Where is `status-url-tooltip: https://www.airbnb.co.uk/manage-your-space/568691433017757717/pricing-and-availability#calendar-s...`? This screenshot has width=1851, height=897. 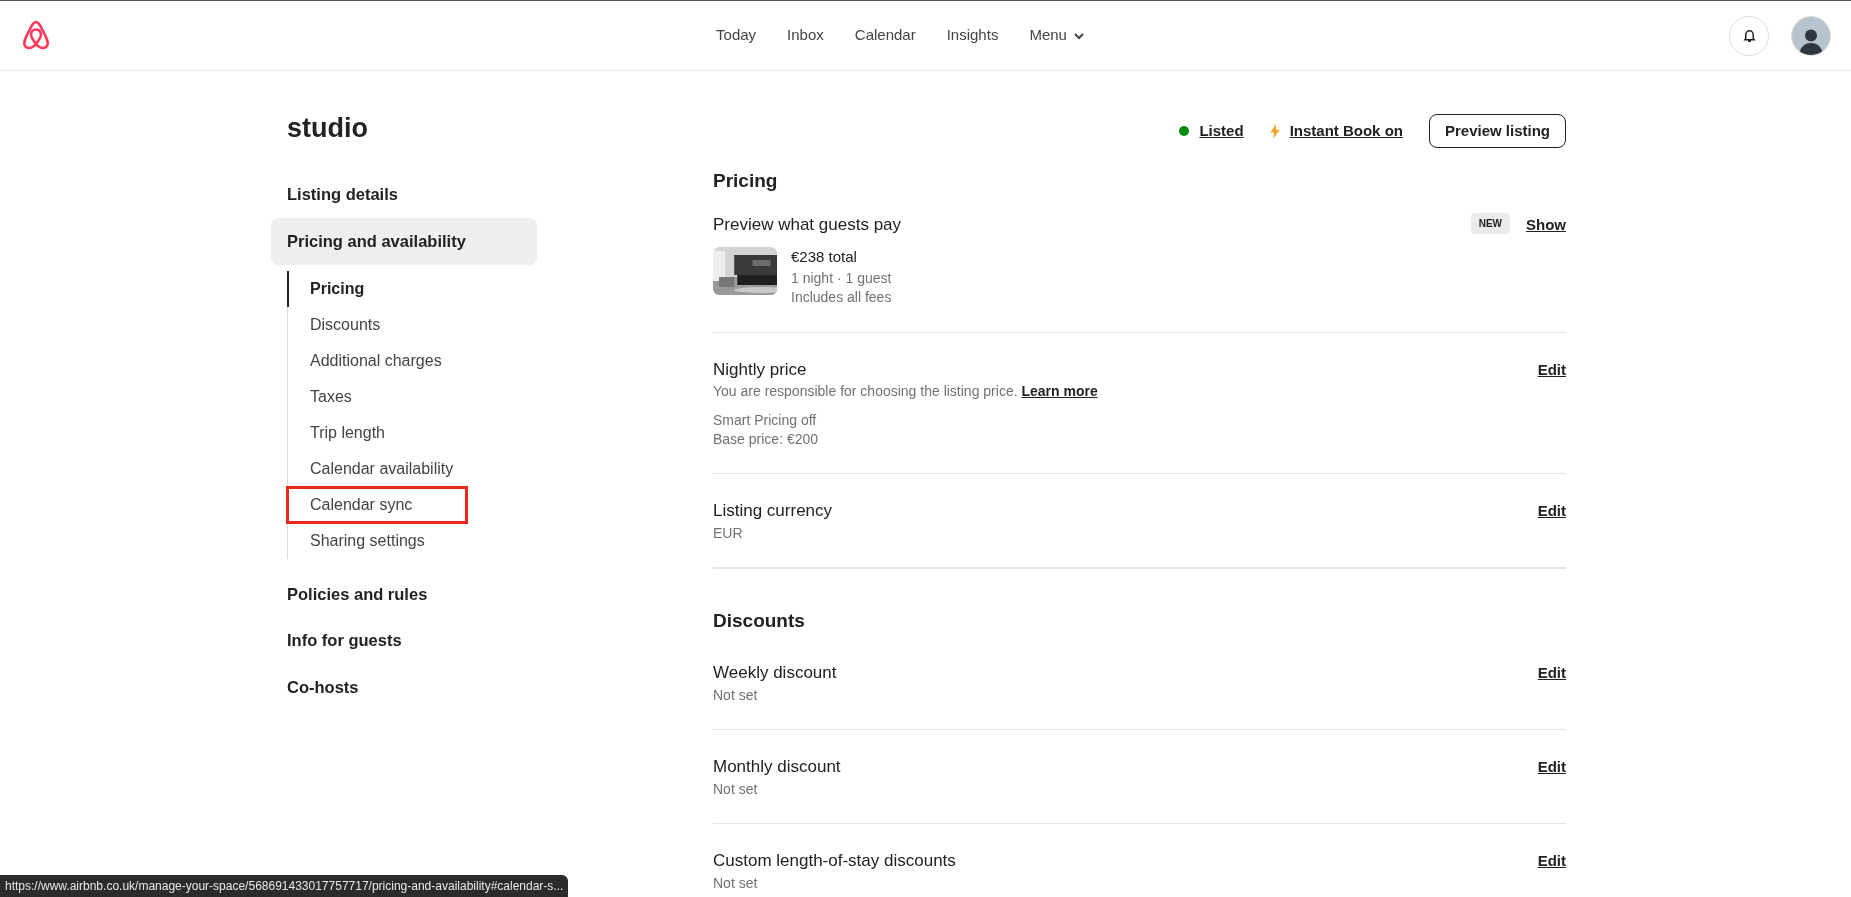 status-url-tooltip: https://www.airbnb.co.uk/manage-your-space/568691433017757717/pricing-and-availability#calendar-s... is located at coordinates (284, 886).